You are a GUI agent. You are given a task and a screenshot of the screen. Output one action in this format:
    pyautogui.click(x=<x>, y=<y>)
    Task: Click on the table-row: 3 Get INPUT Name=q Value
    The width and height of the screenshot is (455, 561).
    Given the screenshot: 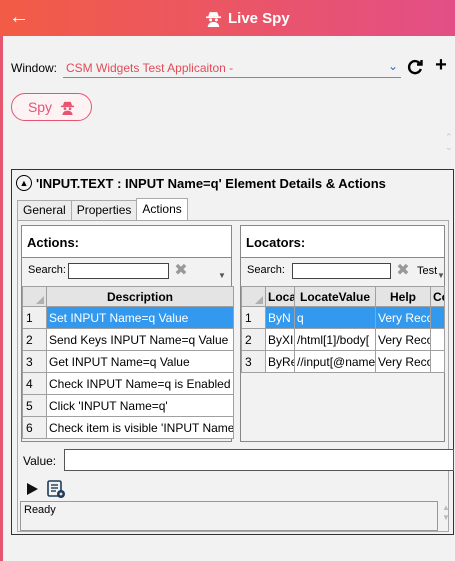 What is the action you would take?
    pyautogui.click(x=128, y=361)
    